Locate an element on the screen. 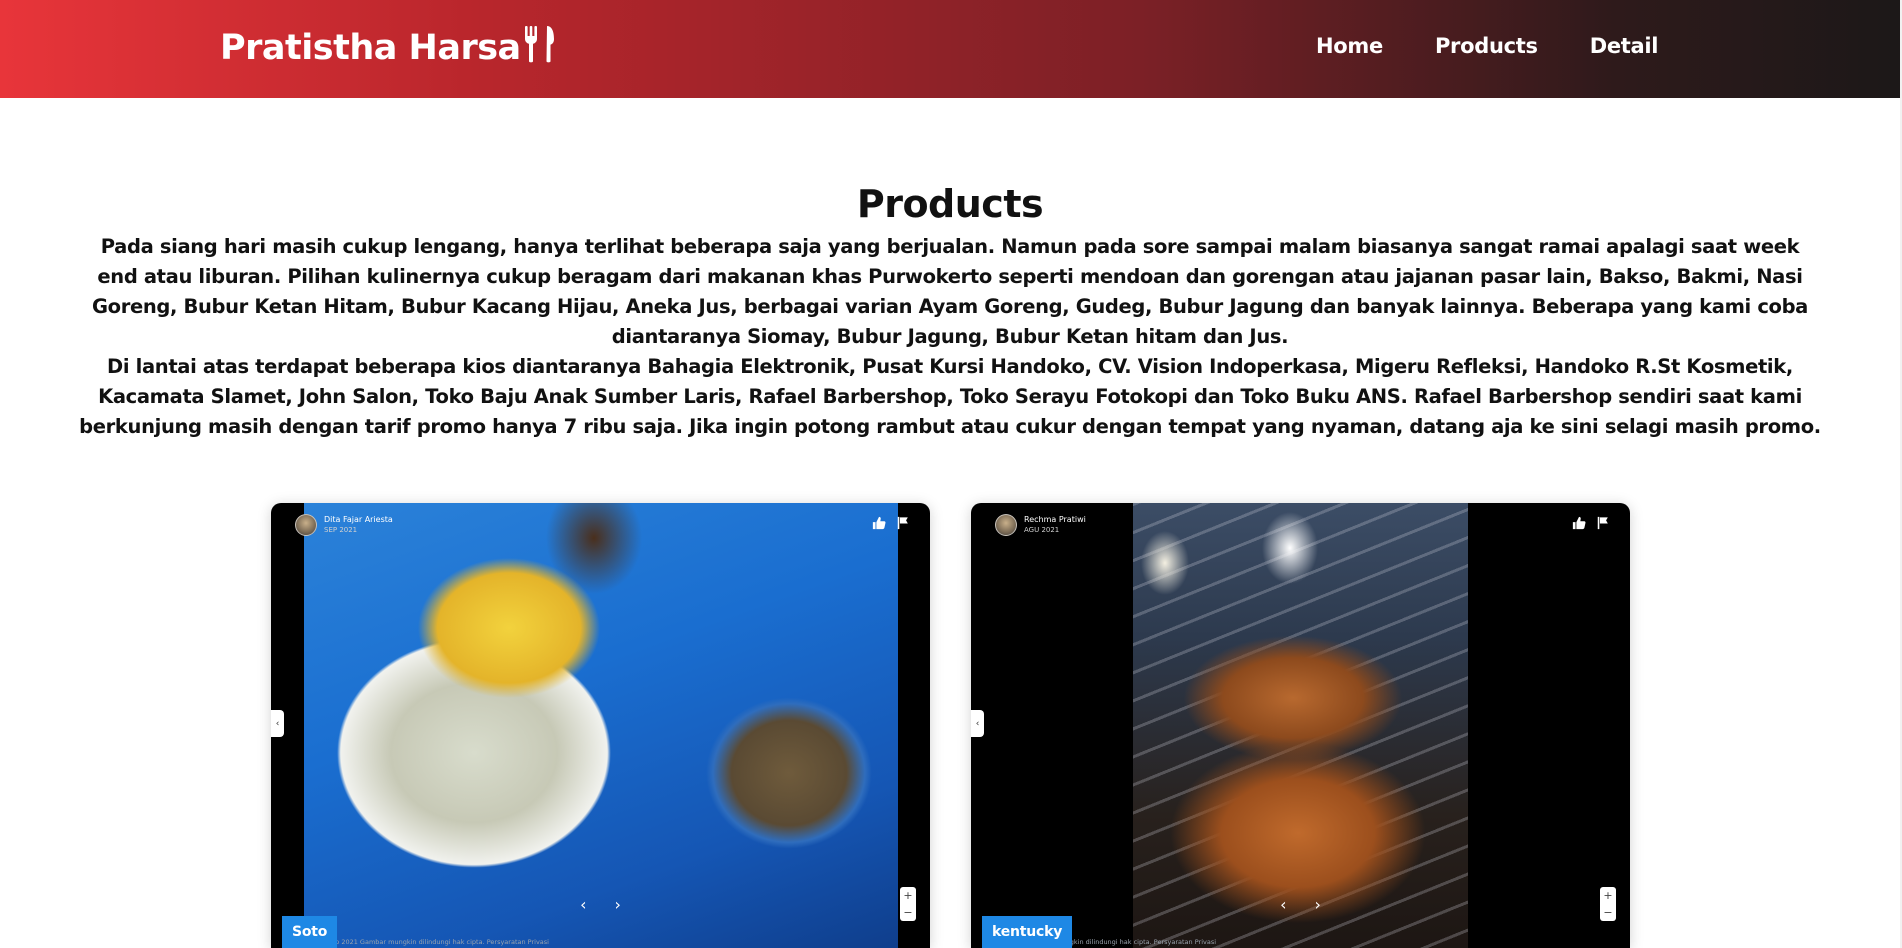 This screenshot has height=948, width=1902. main-nav: Home Products Detail is located at coordinates (1513, 46).